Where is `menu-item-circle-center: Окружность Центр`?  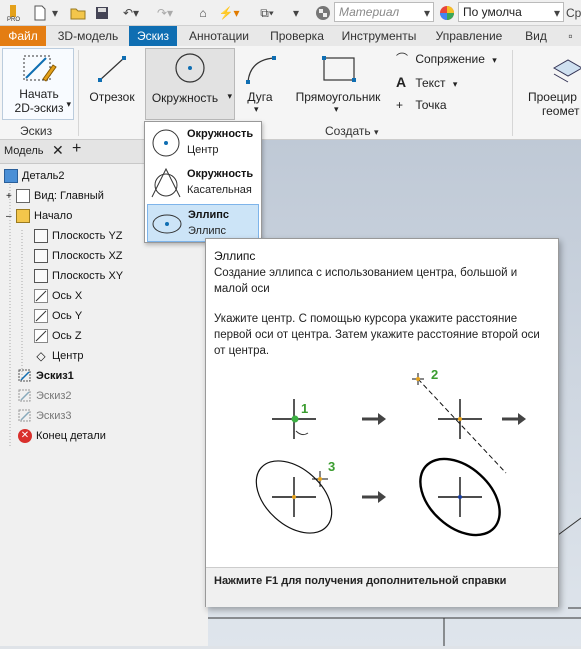
menu-item-circle-center: Окружность Центр is located at coordinates (203, 143).